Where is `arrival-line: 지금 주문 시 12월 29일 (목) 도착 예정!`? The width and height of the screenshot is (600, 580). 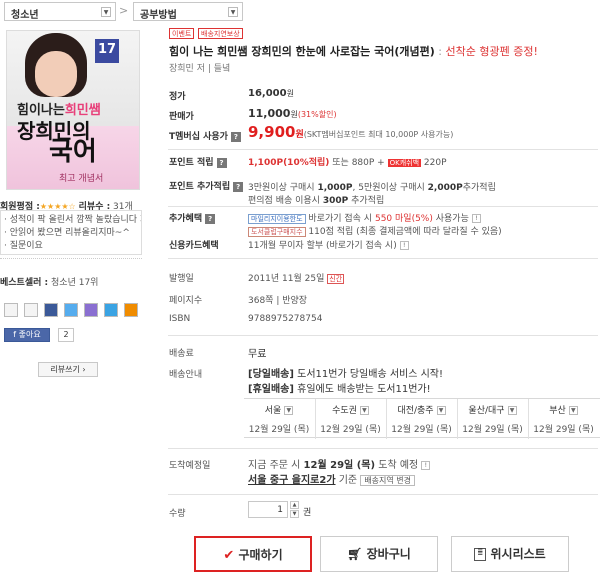
arrival-line: 지금 주문 시 12월 29일 (목) 도착 예정! is located at coordinates (339, 463).